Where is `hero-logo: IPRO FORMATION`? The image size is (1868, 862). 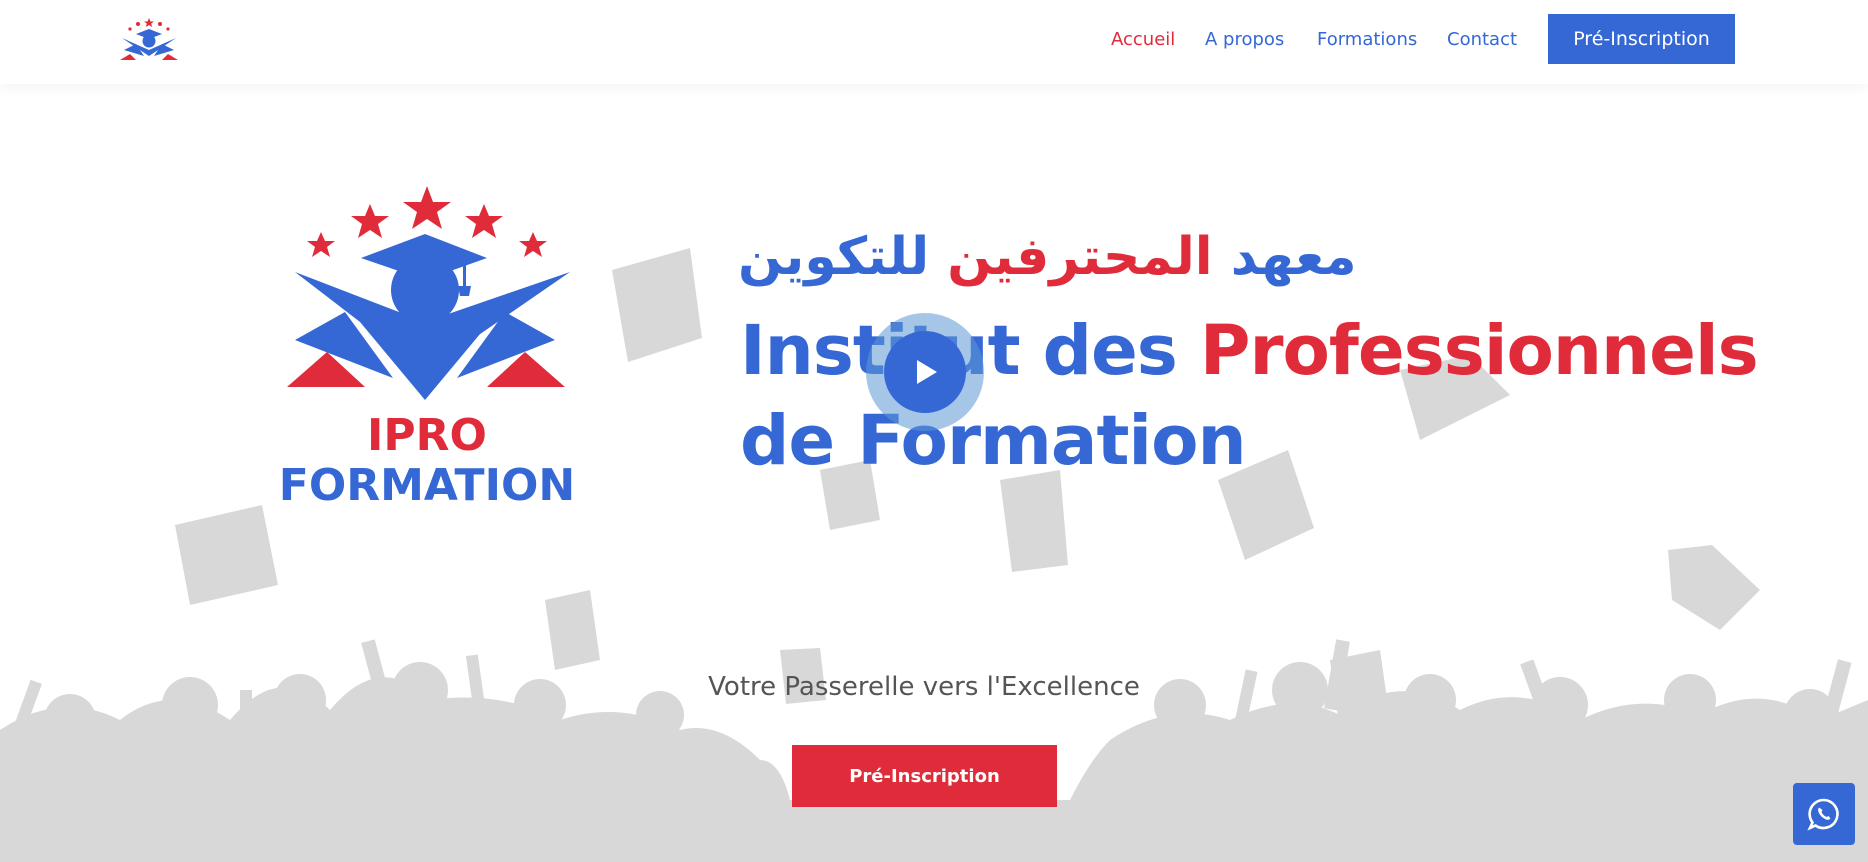
hero-logo: IPRO FORMATION is located at coordinates (427, 348).